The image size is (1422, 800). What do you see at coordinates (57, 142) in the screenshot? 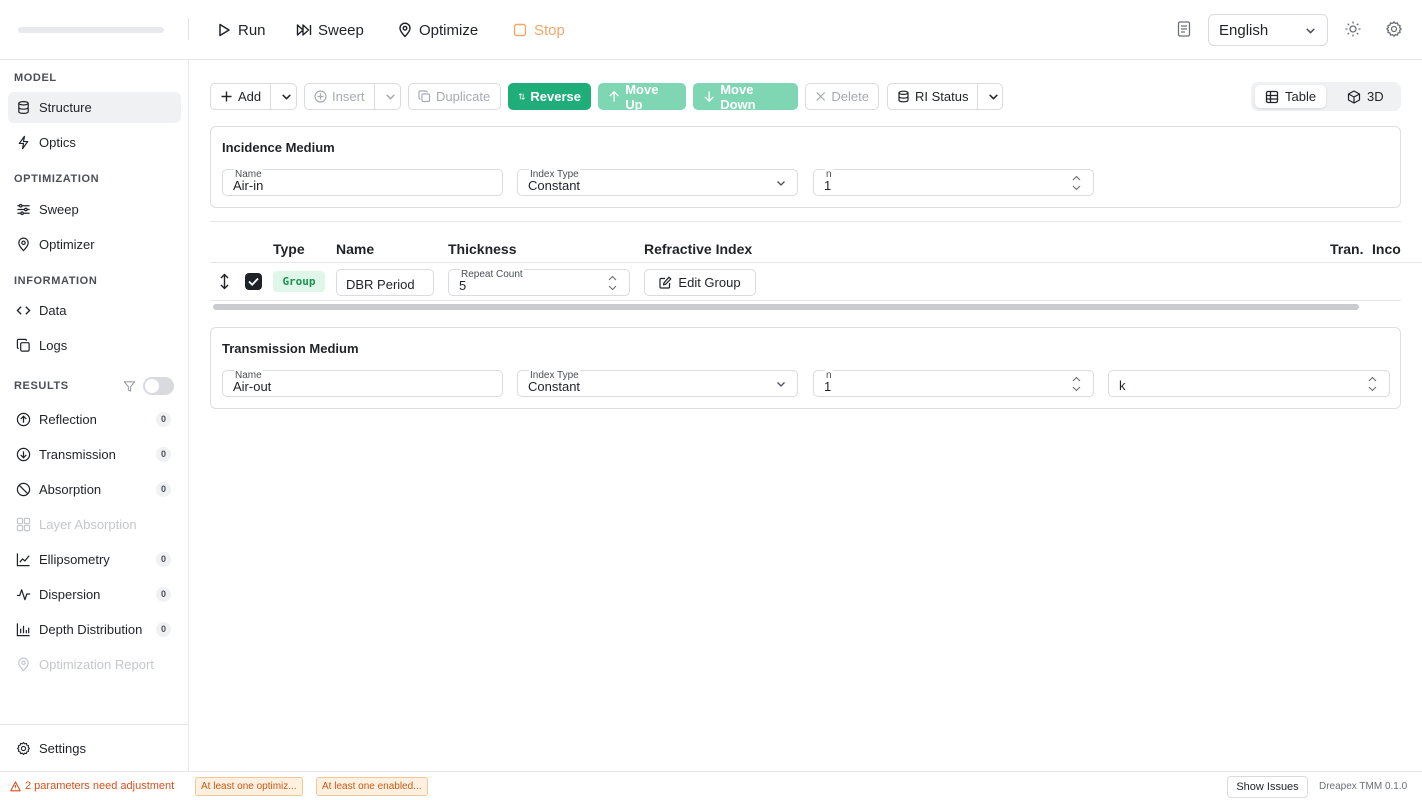
I see `sidebar-item-label: Optics` at bounding box center [57, 142].